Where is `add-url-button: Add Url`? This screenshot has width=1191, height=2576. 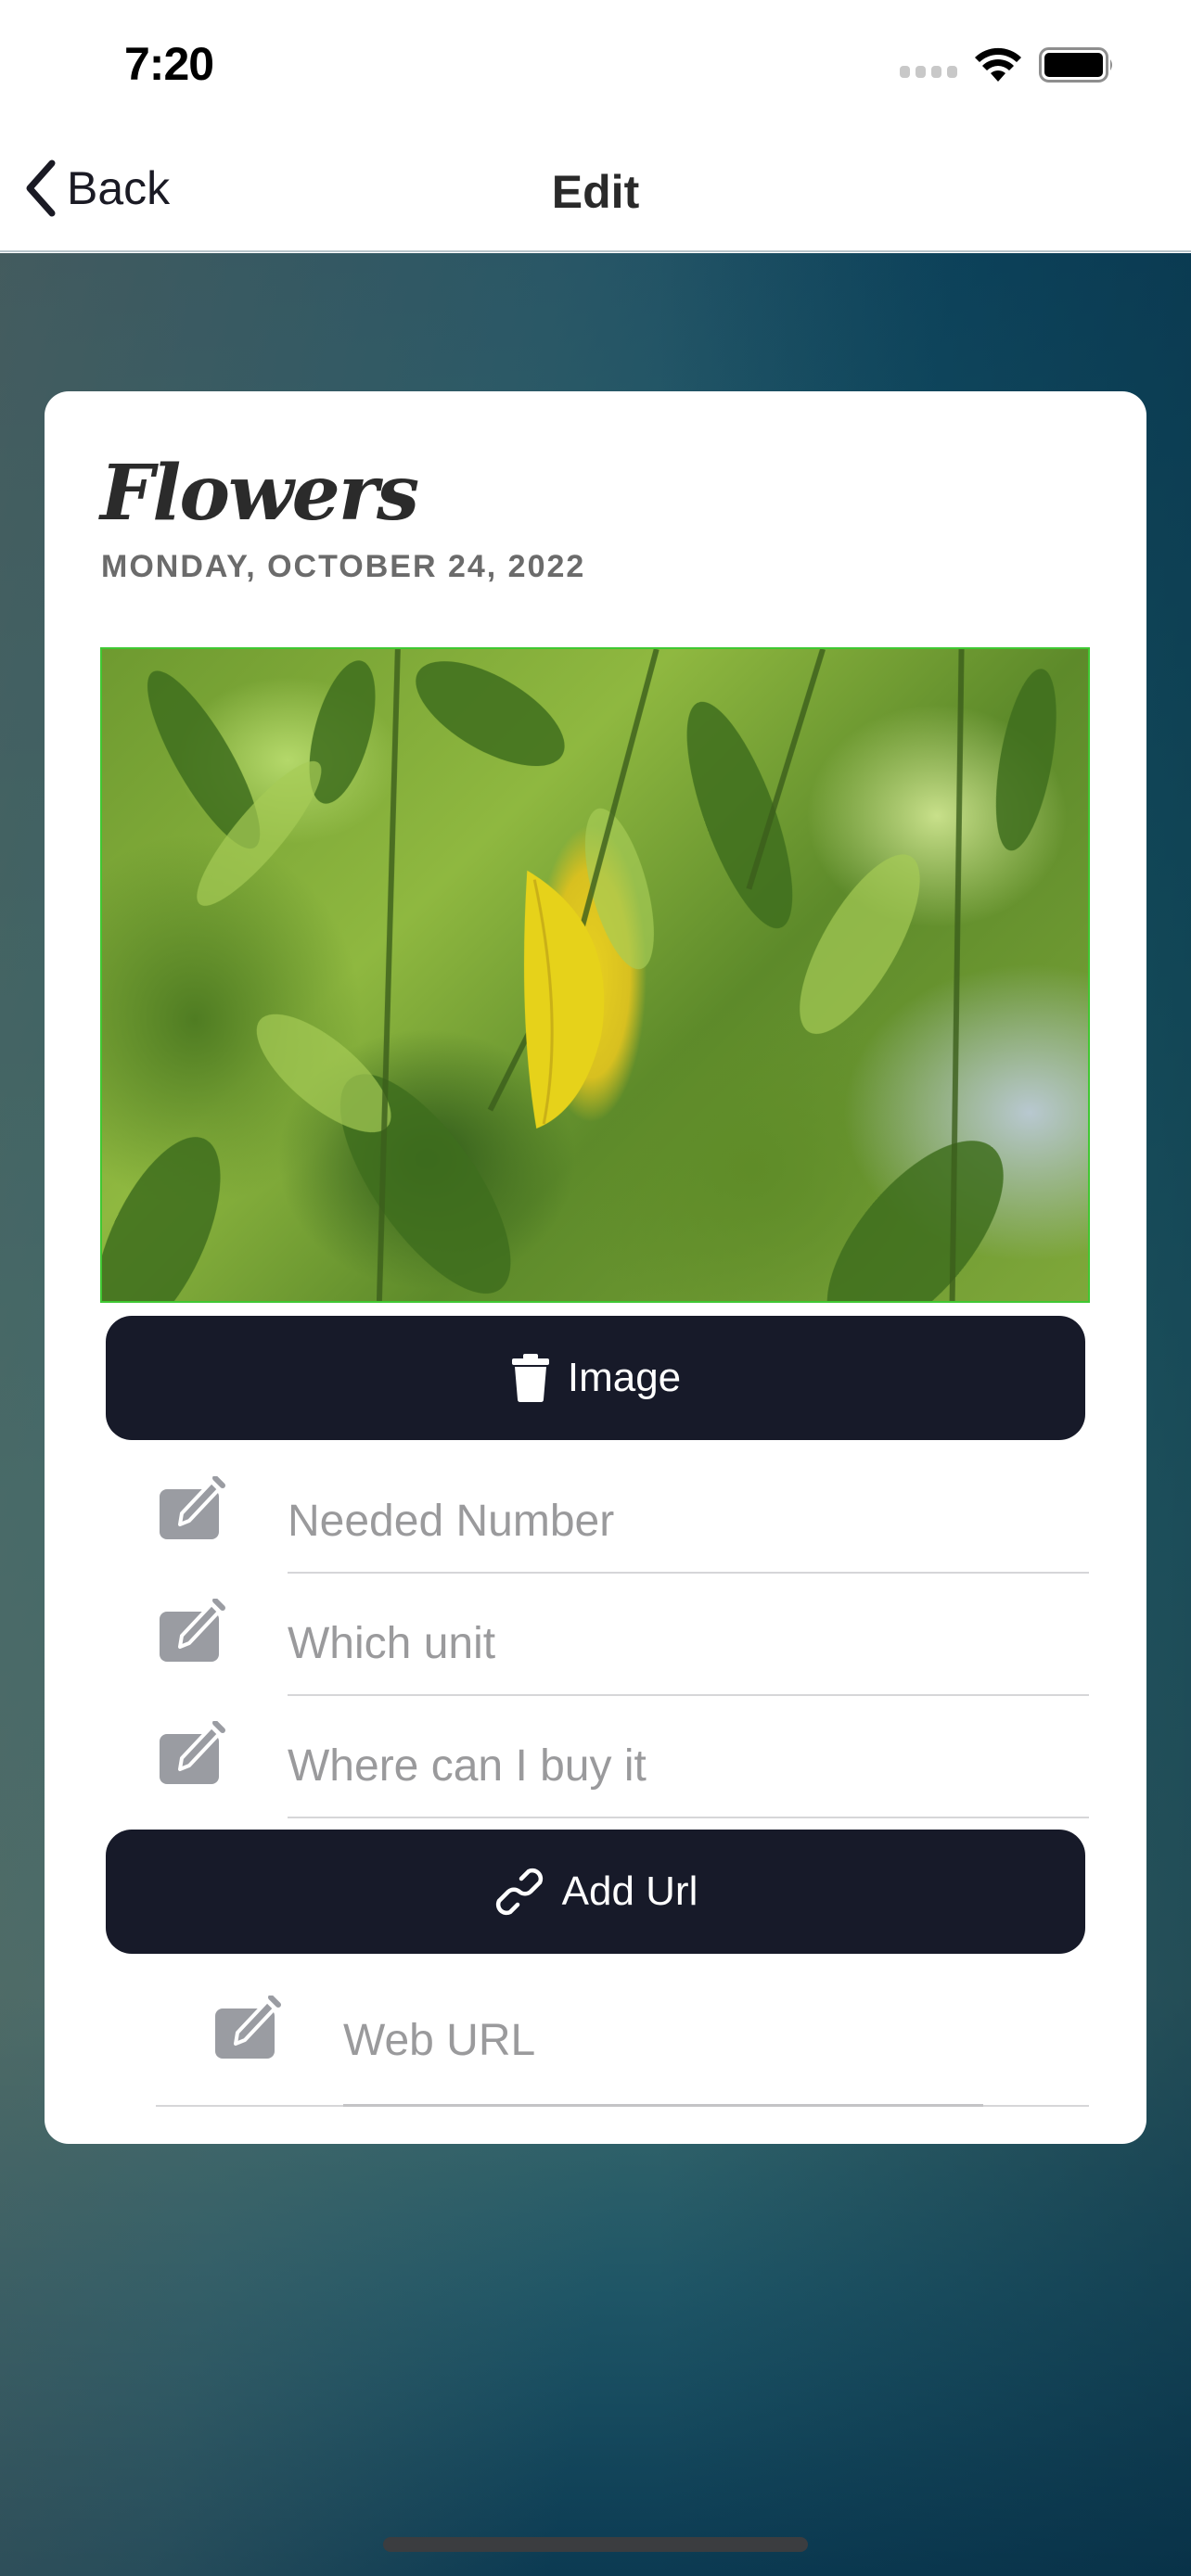
add-url-button: Add Url is located at coordinates (595, 1892).